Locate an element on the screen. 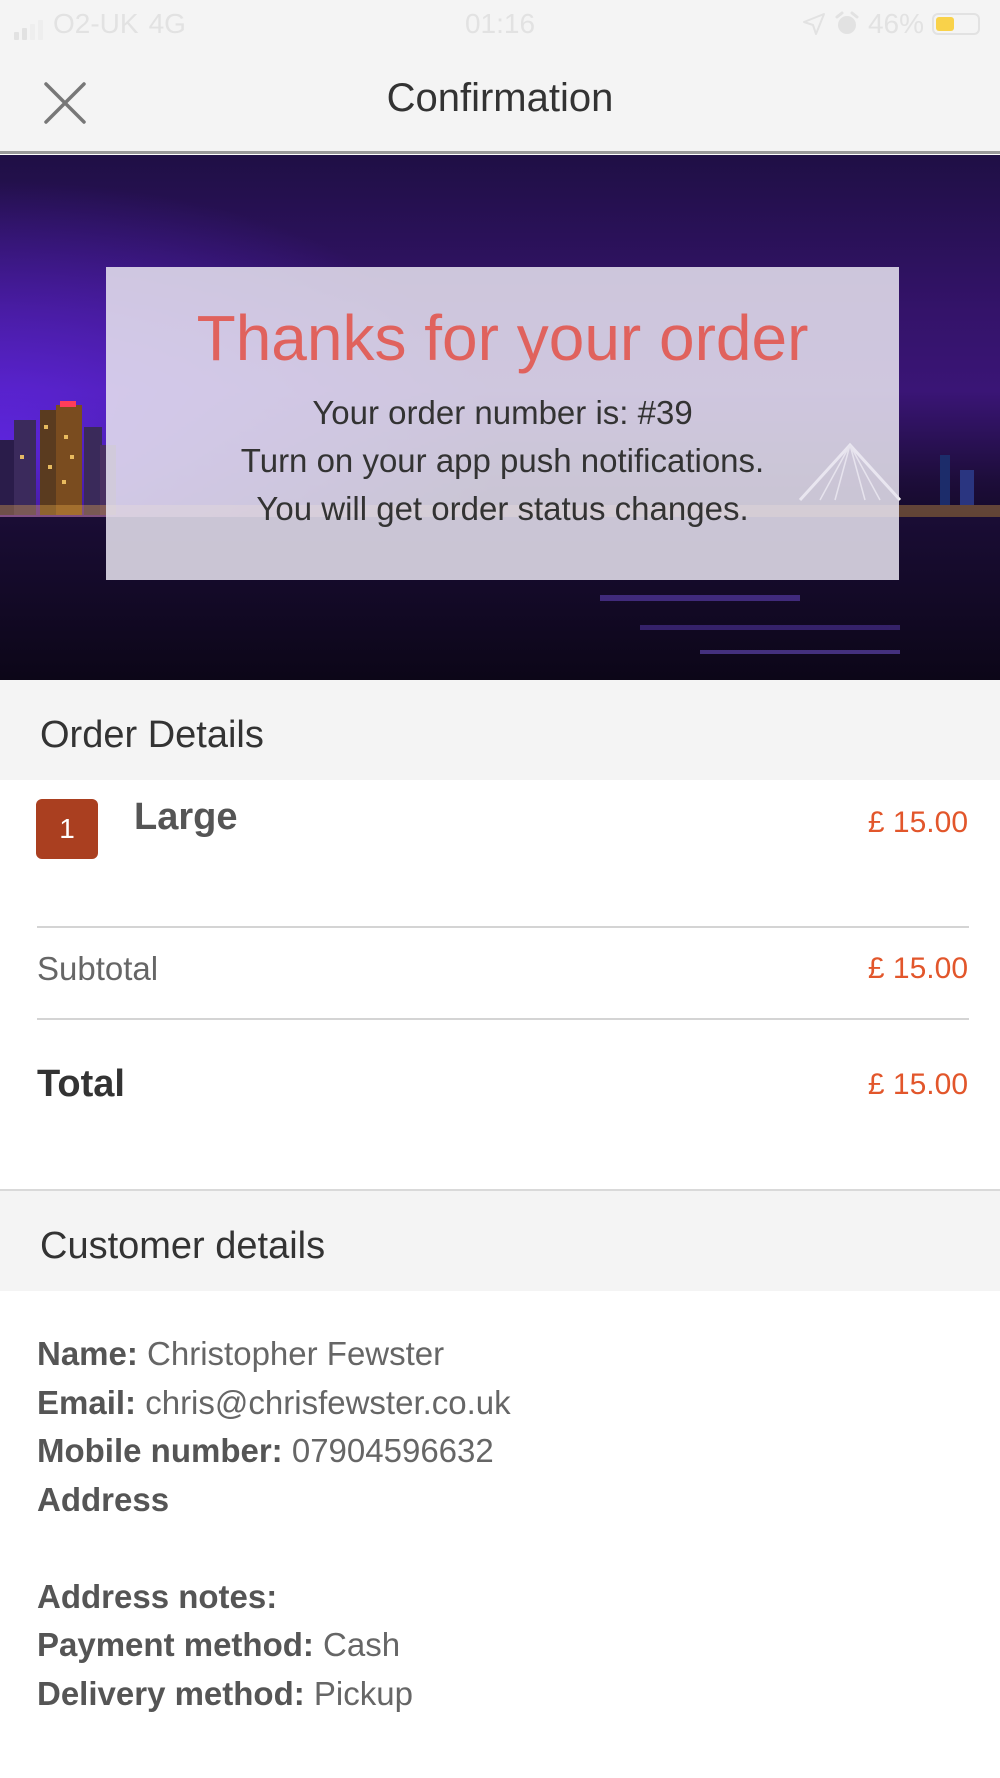 The height and width of the screenshot is (1778, 1000). location-arrow-icon is located at coordinates (813, 24).